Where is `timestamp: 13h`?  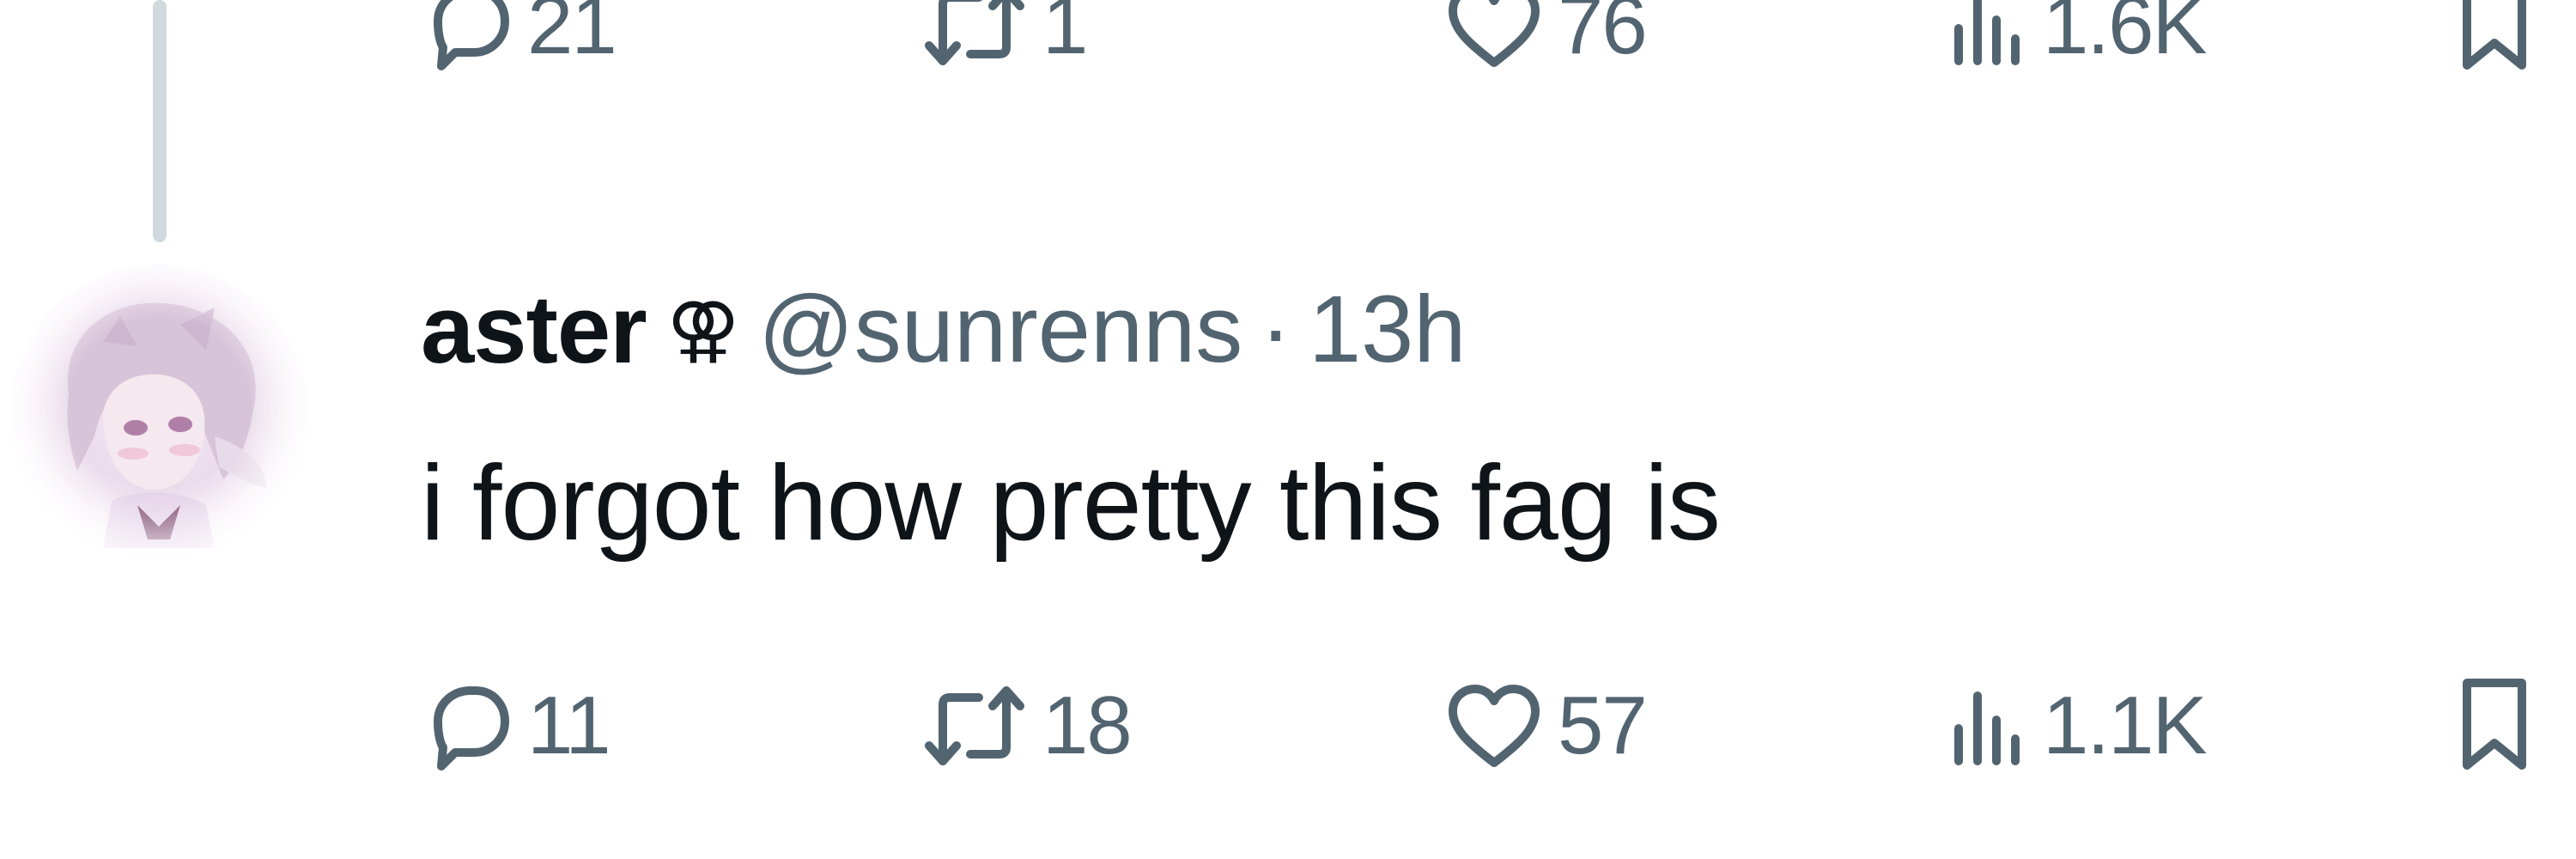
timestamp: 13h is located at coordinates (1388, 329).